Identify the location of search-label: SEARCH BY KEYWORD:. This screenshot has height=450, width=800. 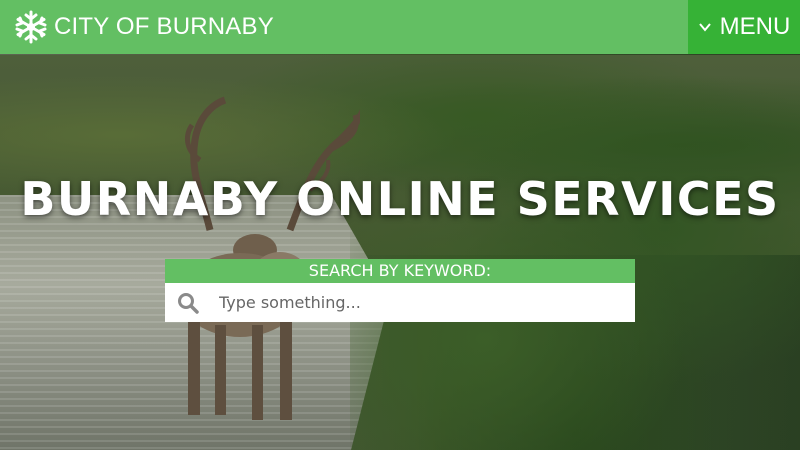
(400, 271).